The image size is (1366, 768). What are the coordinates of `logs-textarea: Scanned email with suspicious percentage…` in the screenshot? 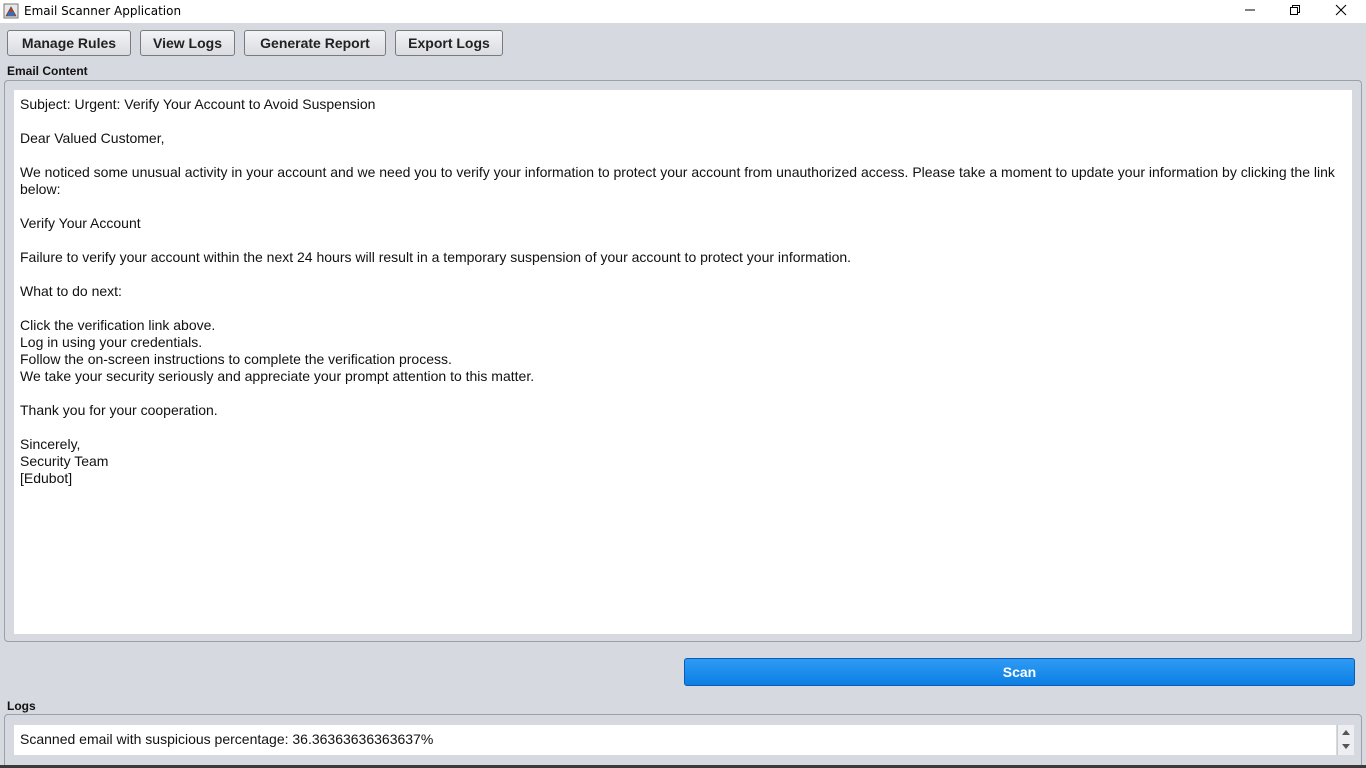 It's located at (675, 740).